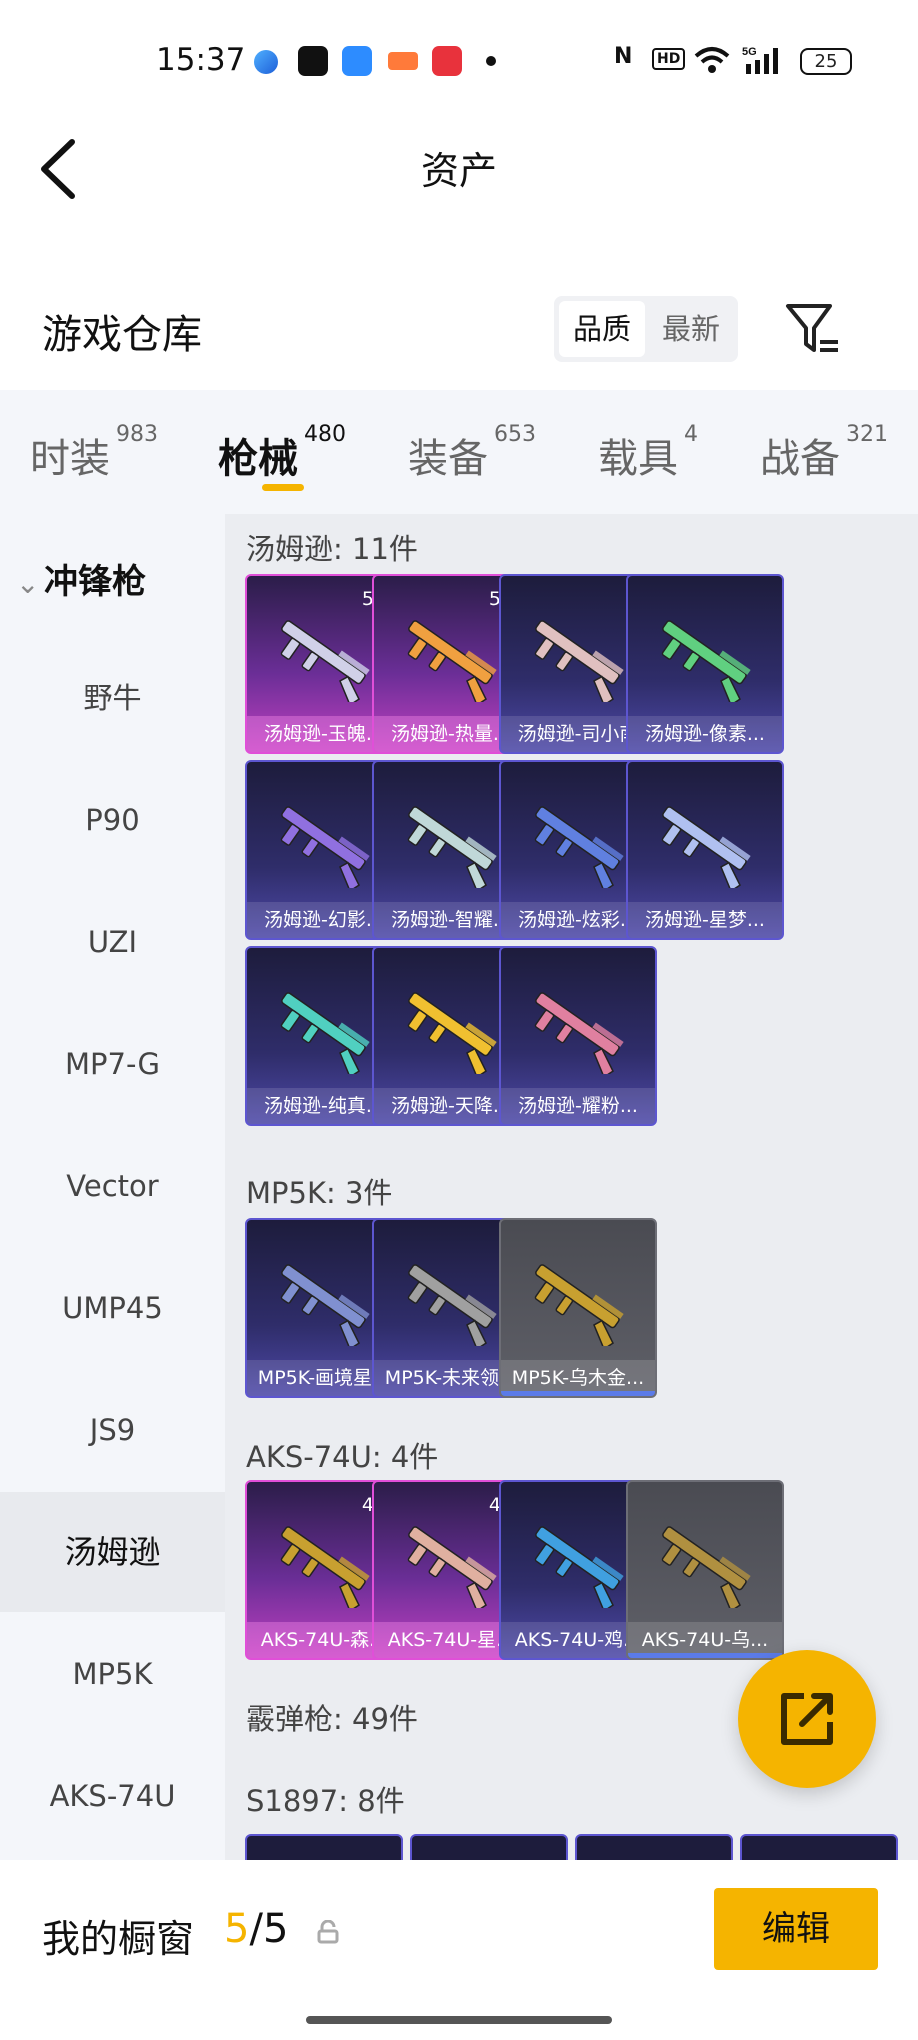 This screenshot has width=918, height=2040. Describe the element at coordinates (283, 487) in the screenshot. I see `active-tab-indicator` at that location.